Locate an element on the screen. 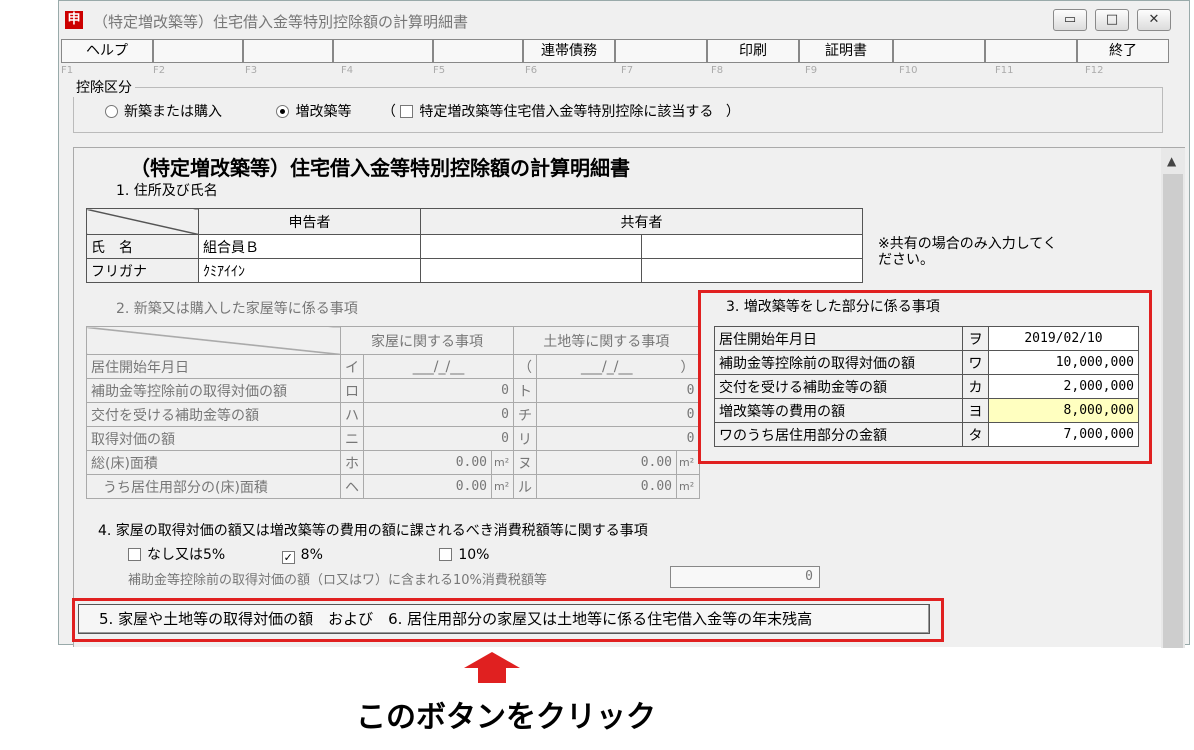 The height and width of the screenshot is (750, 1194). vertical-scrollbar: ▲ is located at coordinates (1173, 398).